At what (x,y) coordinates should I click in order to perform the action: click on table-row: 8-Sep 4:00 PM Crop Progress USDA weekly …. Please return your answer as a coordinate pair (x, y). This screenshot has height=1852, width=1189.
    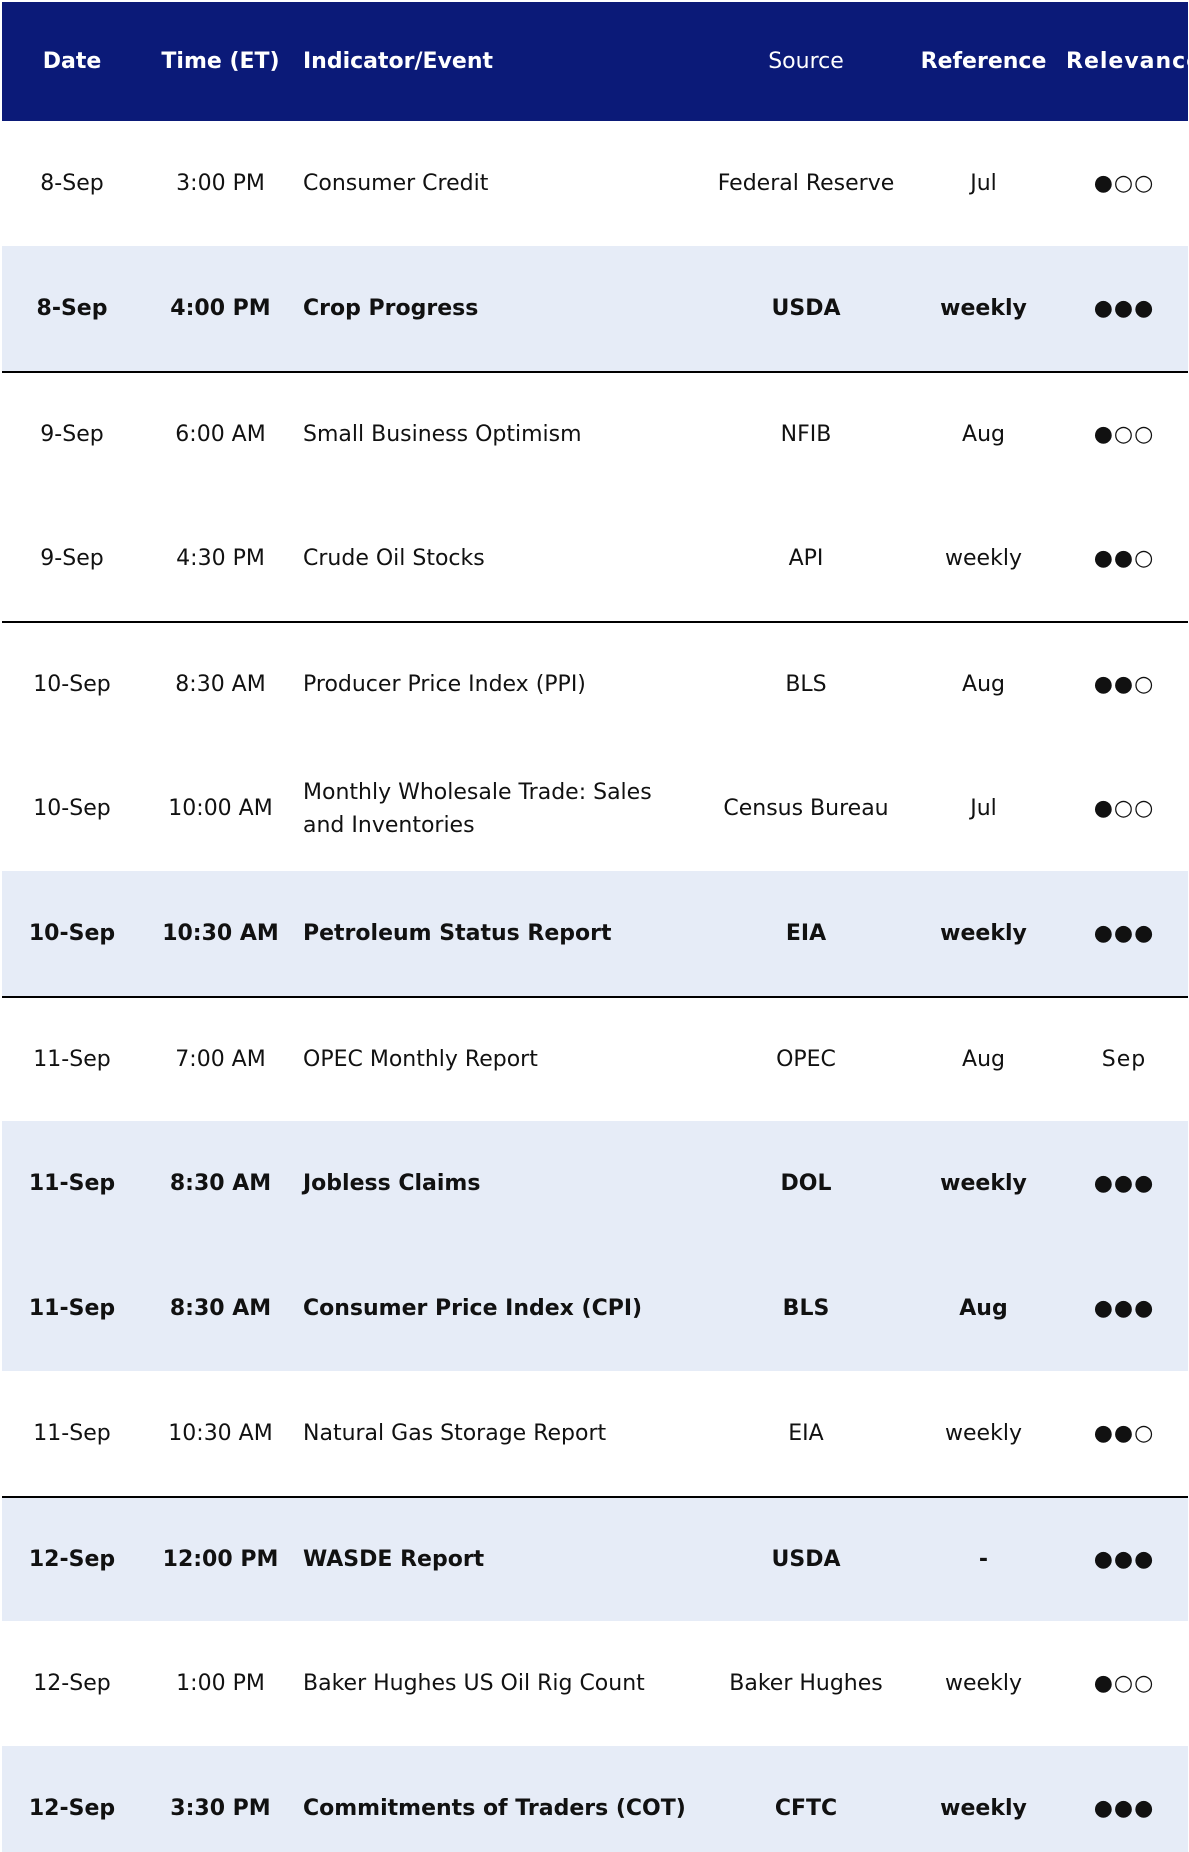
    Looking at the image, I should click on (595, 308).